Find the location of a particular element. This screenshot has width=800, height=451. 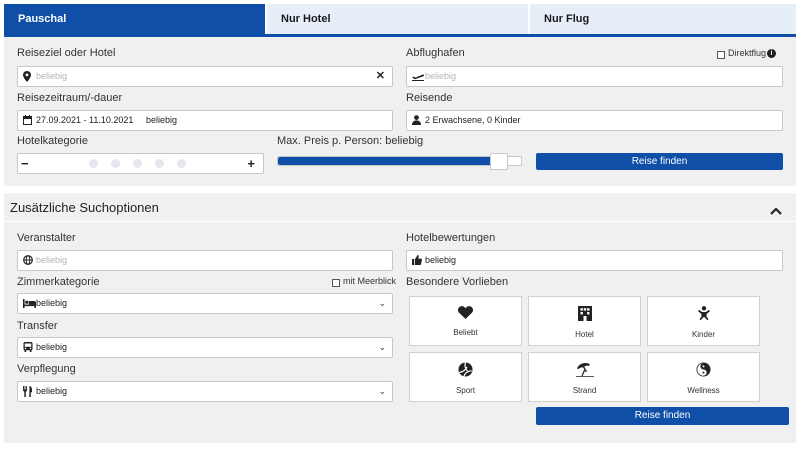

ball-icon is located at coordinates (465, 371).